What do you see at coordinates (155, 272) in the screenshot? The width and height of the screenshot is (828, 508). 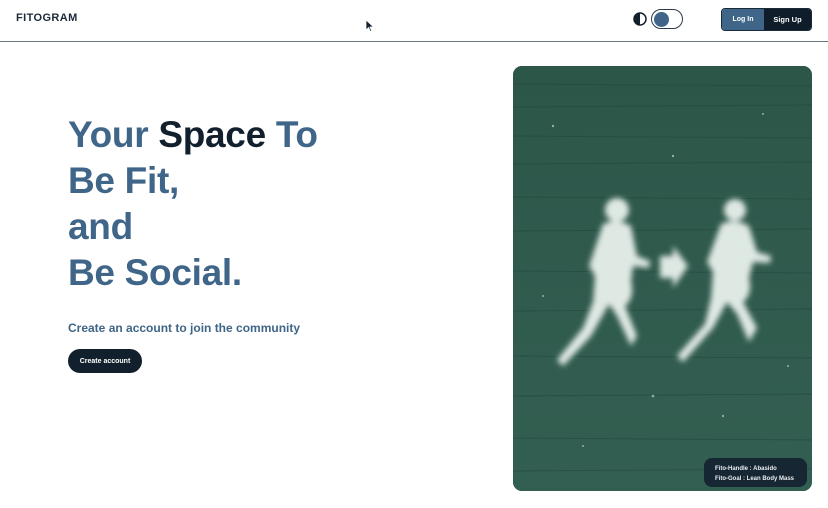 I see `hero-line-4: Be Social.` at bounding box center [155, 272].